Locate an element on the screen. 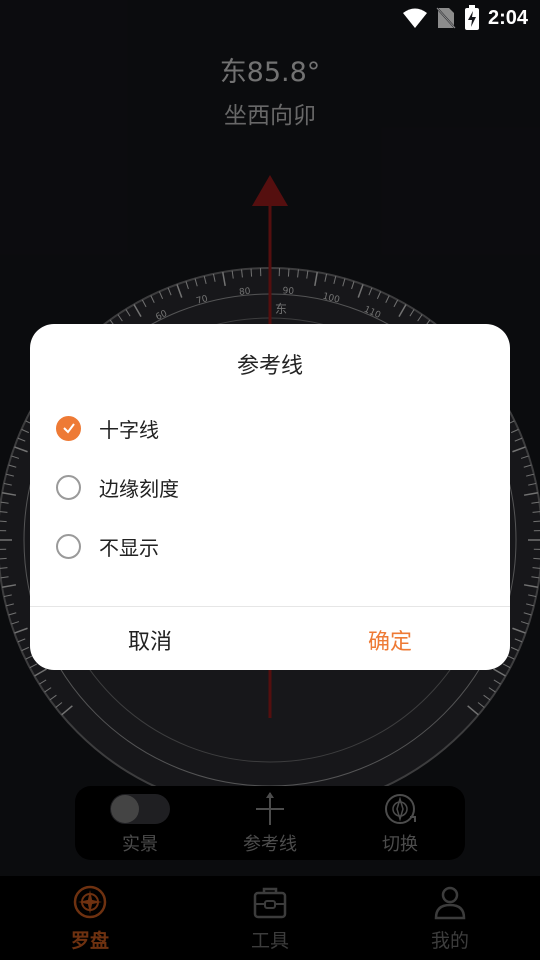  option-edge-scale: 边缘刻度 is located at coordinates (117, 487).